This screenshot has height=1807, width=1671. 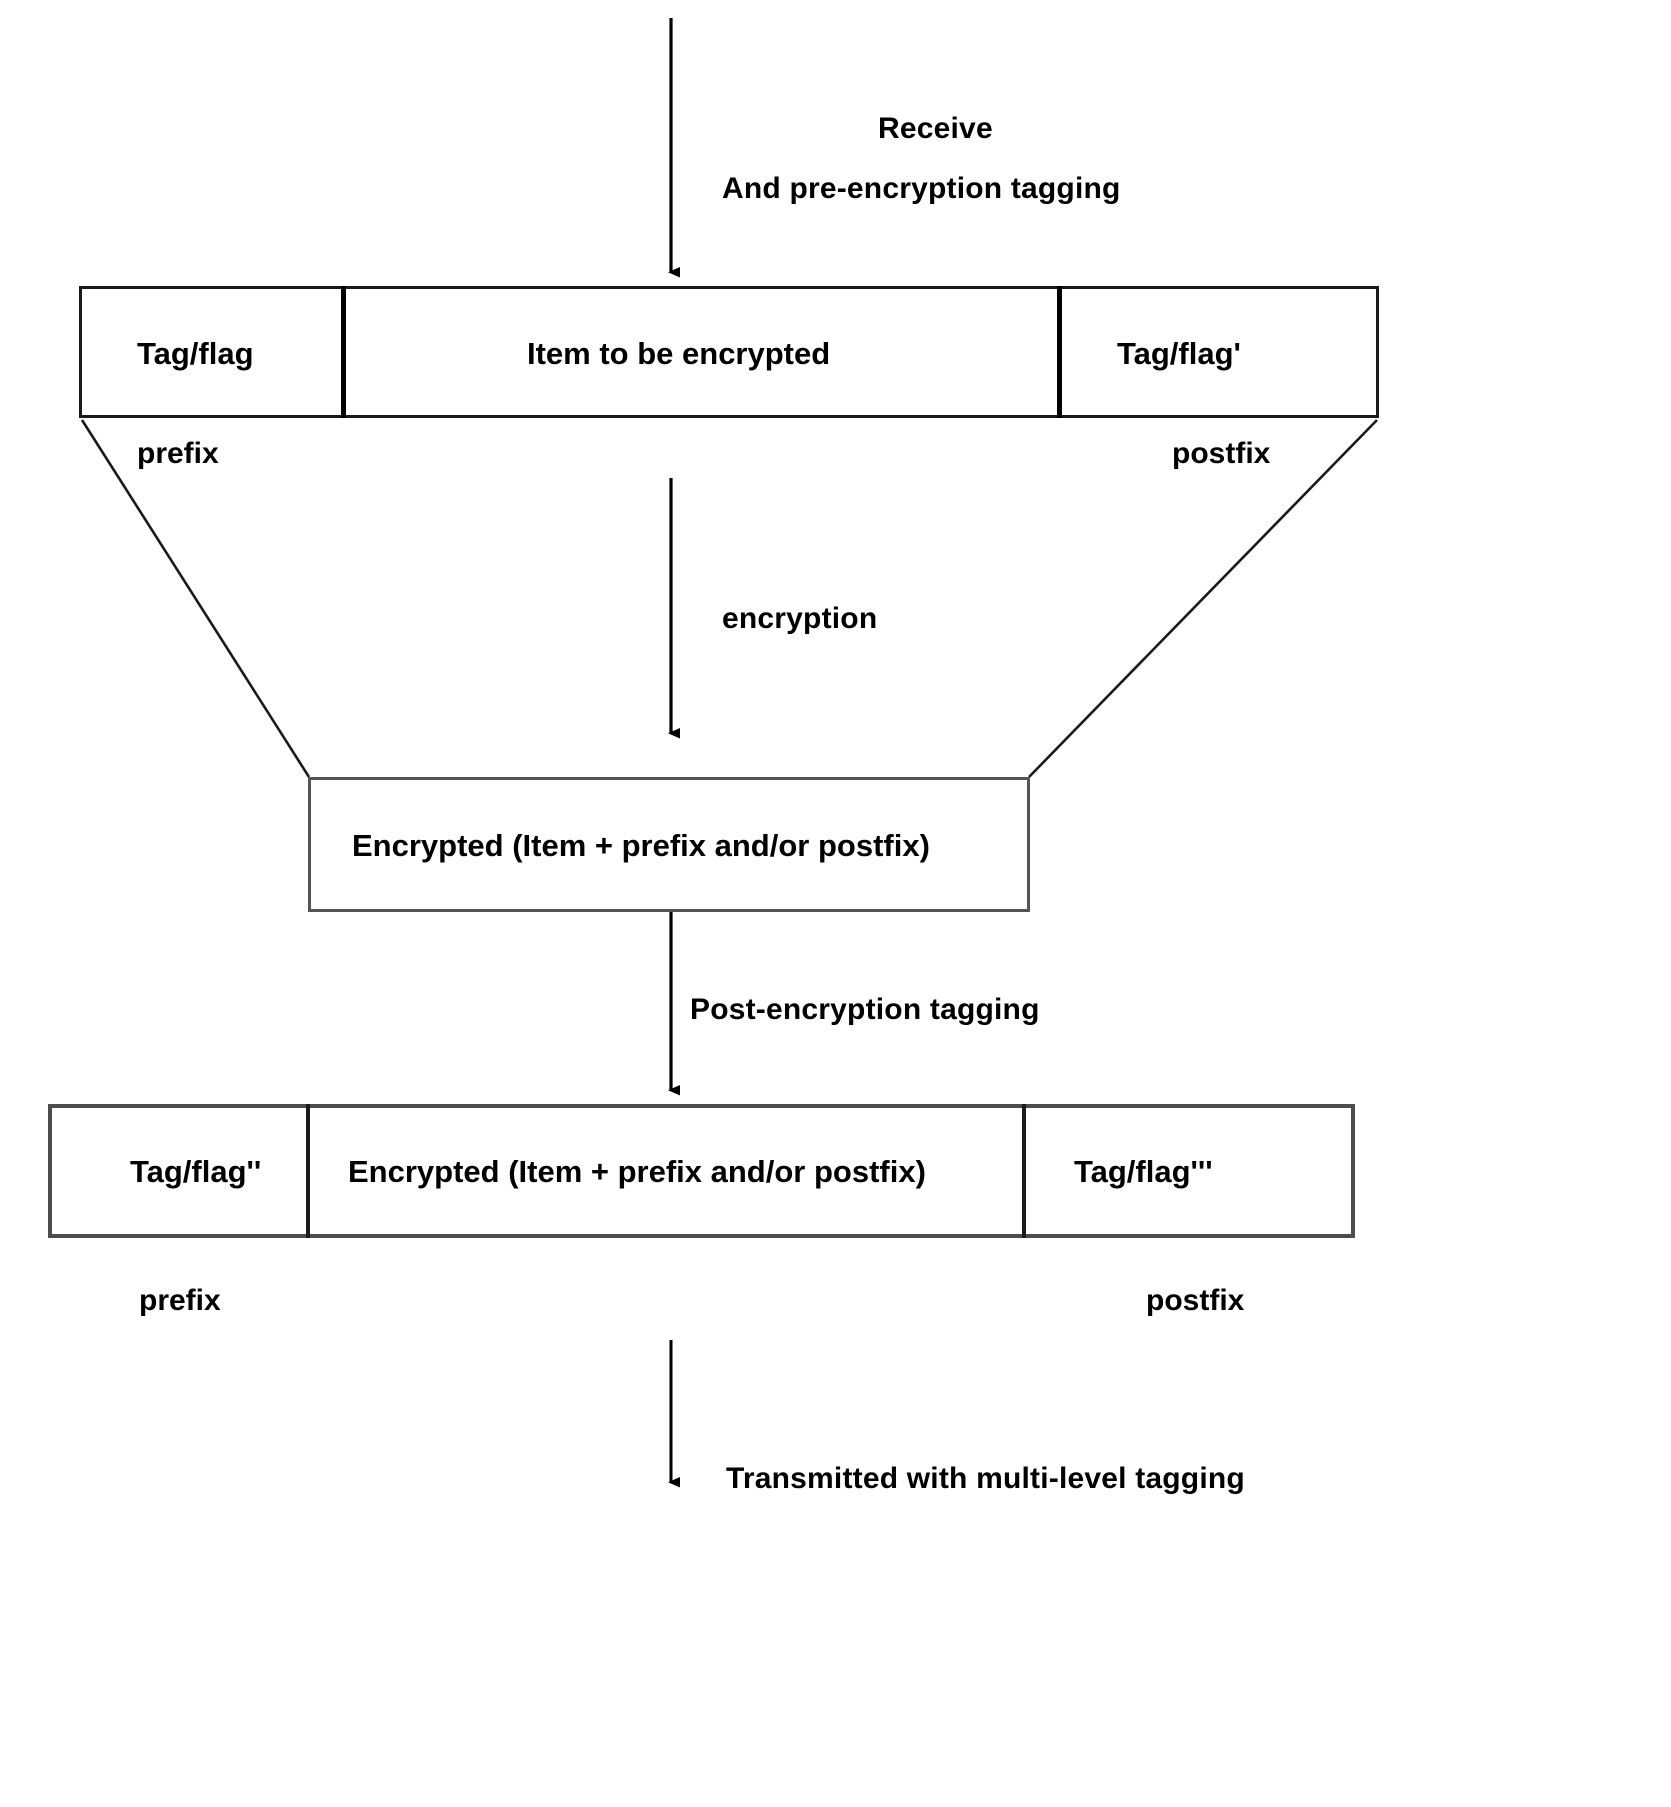 I want to click on label-encryption: encryption, so click(x=800, y=618).